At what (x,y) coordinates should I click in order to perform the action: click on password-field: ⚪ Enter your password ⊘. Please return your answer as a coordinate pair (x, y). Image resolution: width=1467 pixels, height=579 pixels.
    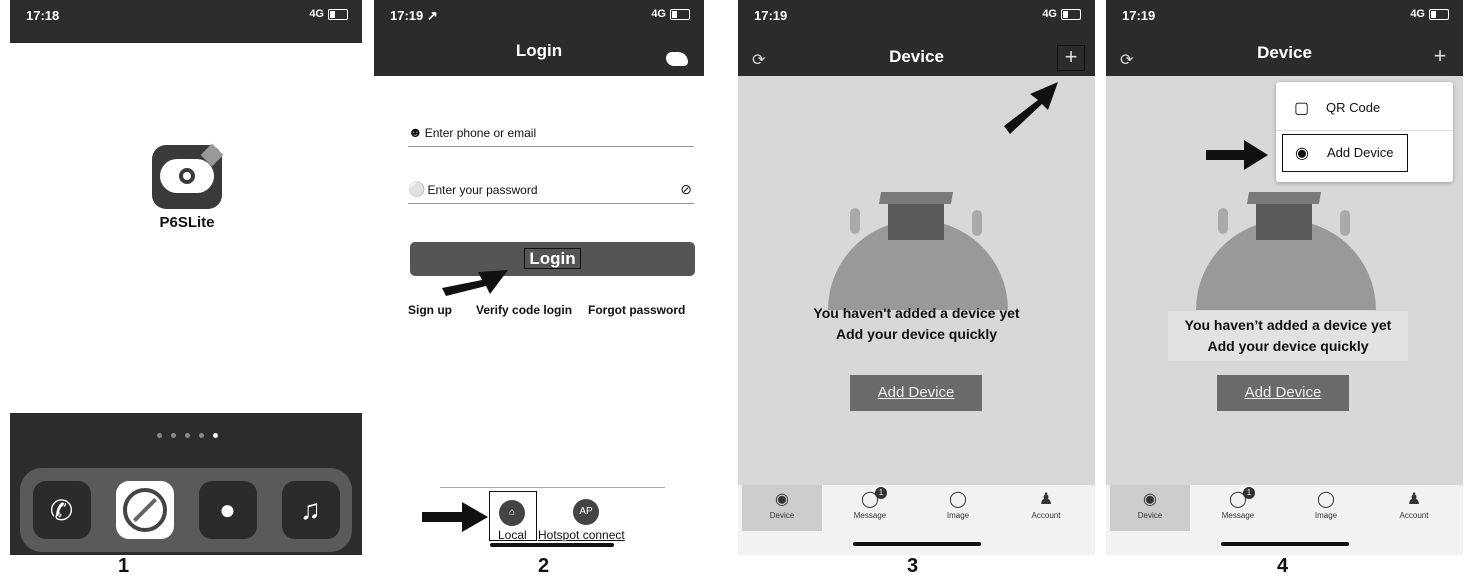
    Looking at the image, I should click on (551, 192).